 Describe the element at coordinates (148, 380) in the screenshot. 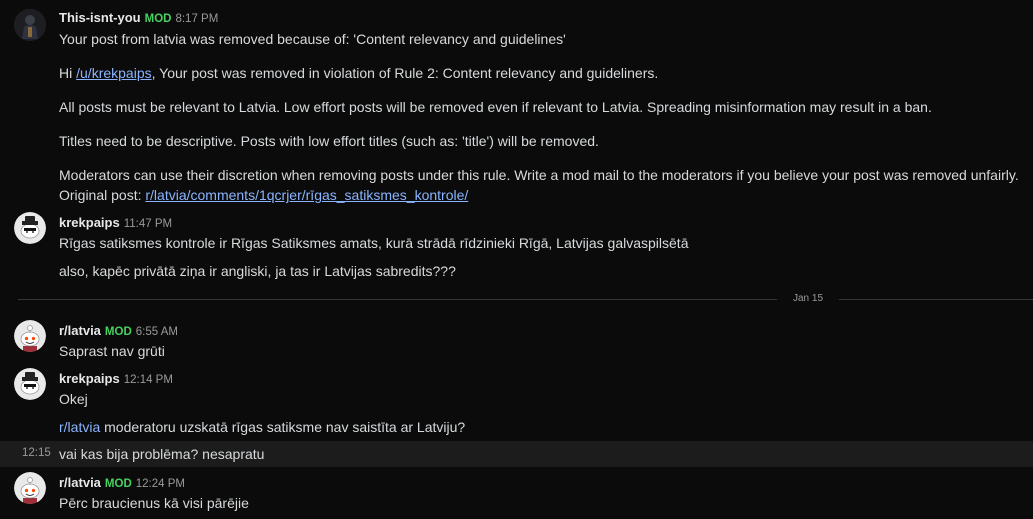

I see `timestamp: 12:14 PM` at that location.